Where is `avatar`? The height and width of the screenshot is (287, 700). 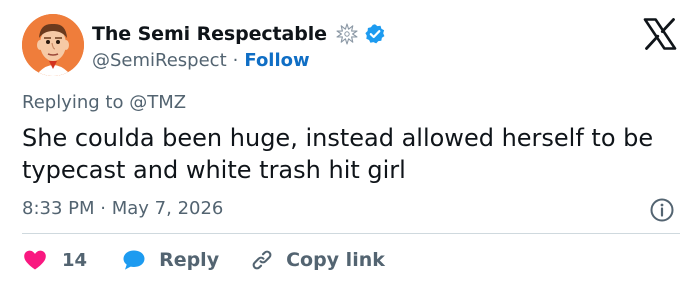
avatar is located at coordinates (53, 45).